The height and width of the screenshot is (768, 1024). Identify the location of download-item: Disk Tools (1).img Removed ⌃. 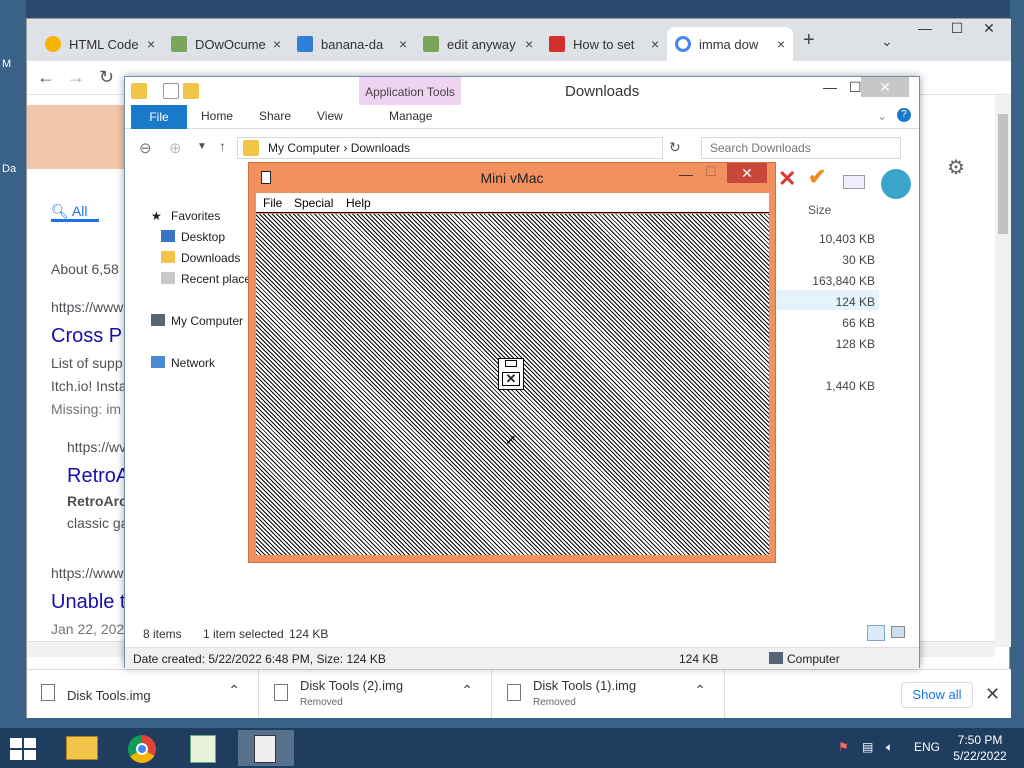
(609, 695).